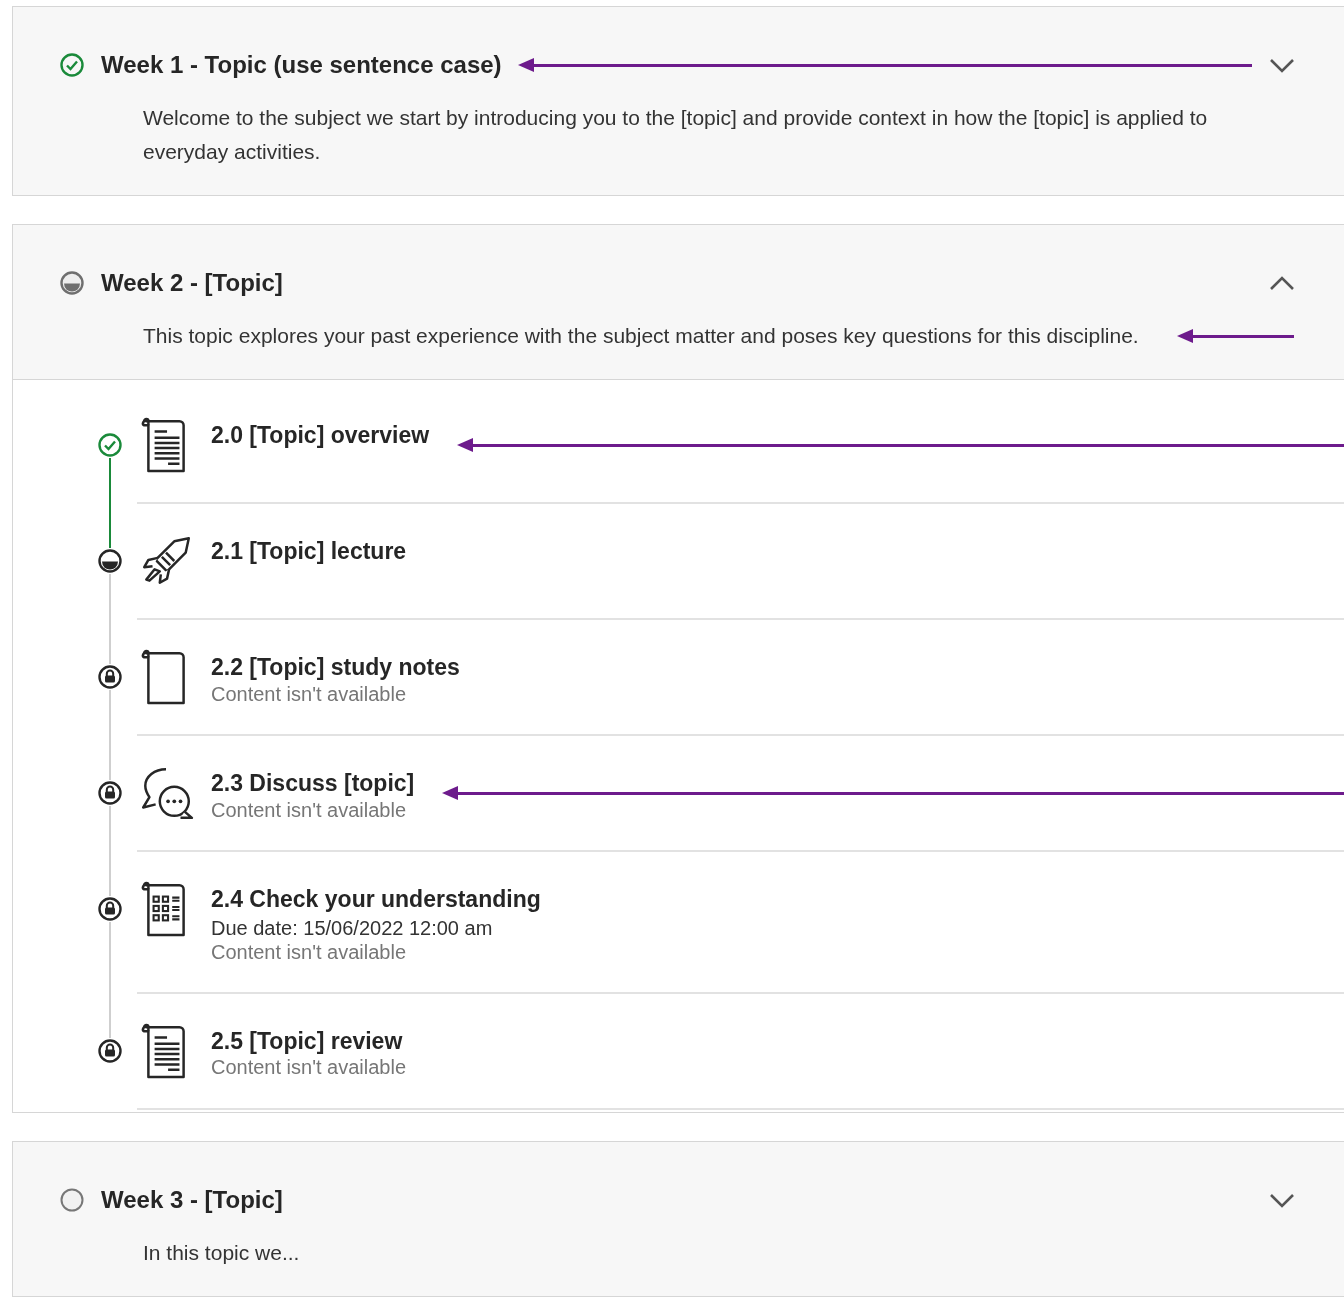 The height and width of the screenshot is (1314, 1344). What do you see at coordinates (376, 900) in the screenshot?
I see `content-link: 2.4 Check your understanding` at bounding box center [376, 900].